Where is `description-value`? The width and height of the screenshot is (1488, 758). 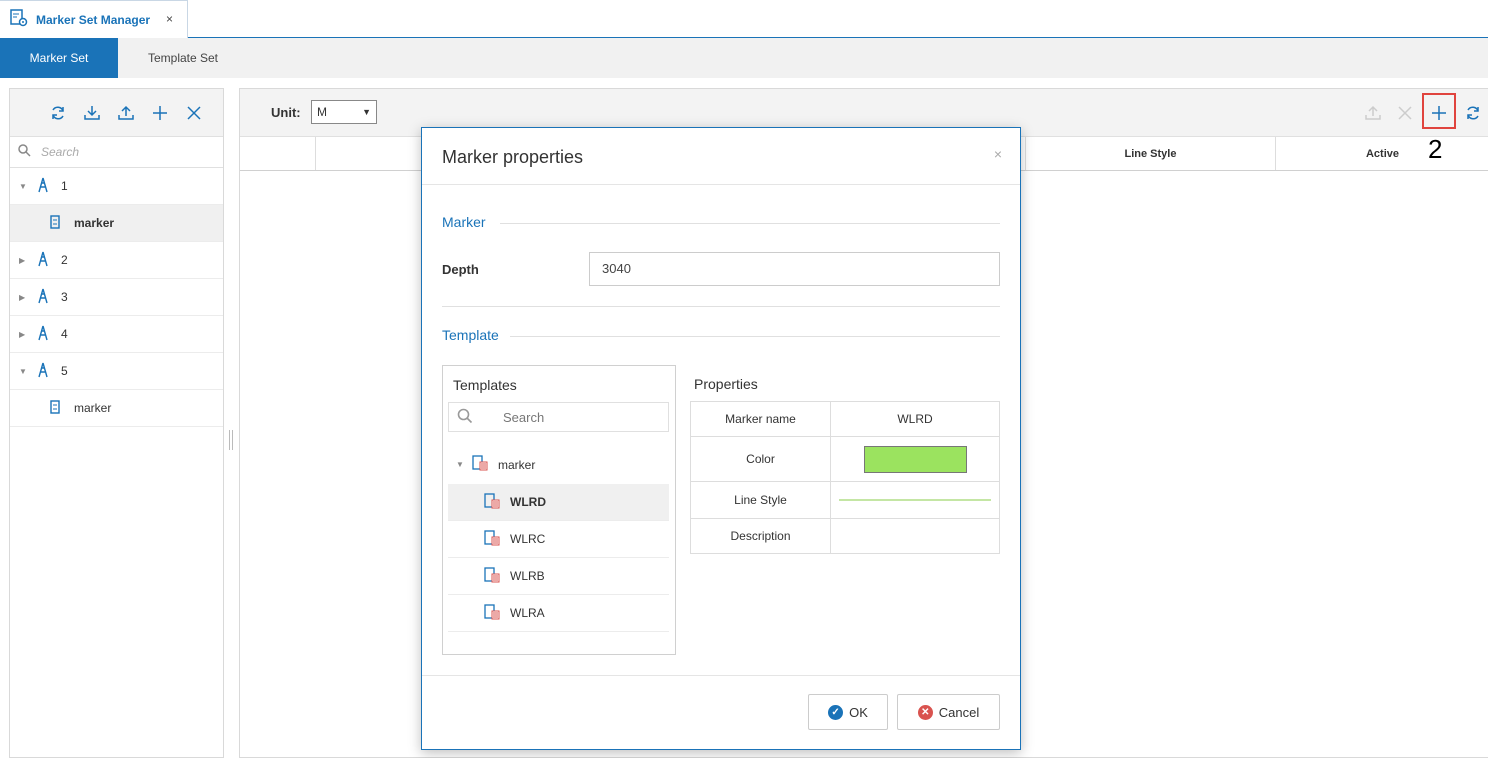 description-value is located at coordinates (915, 536).